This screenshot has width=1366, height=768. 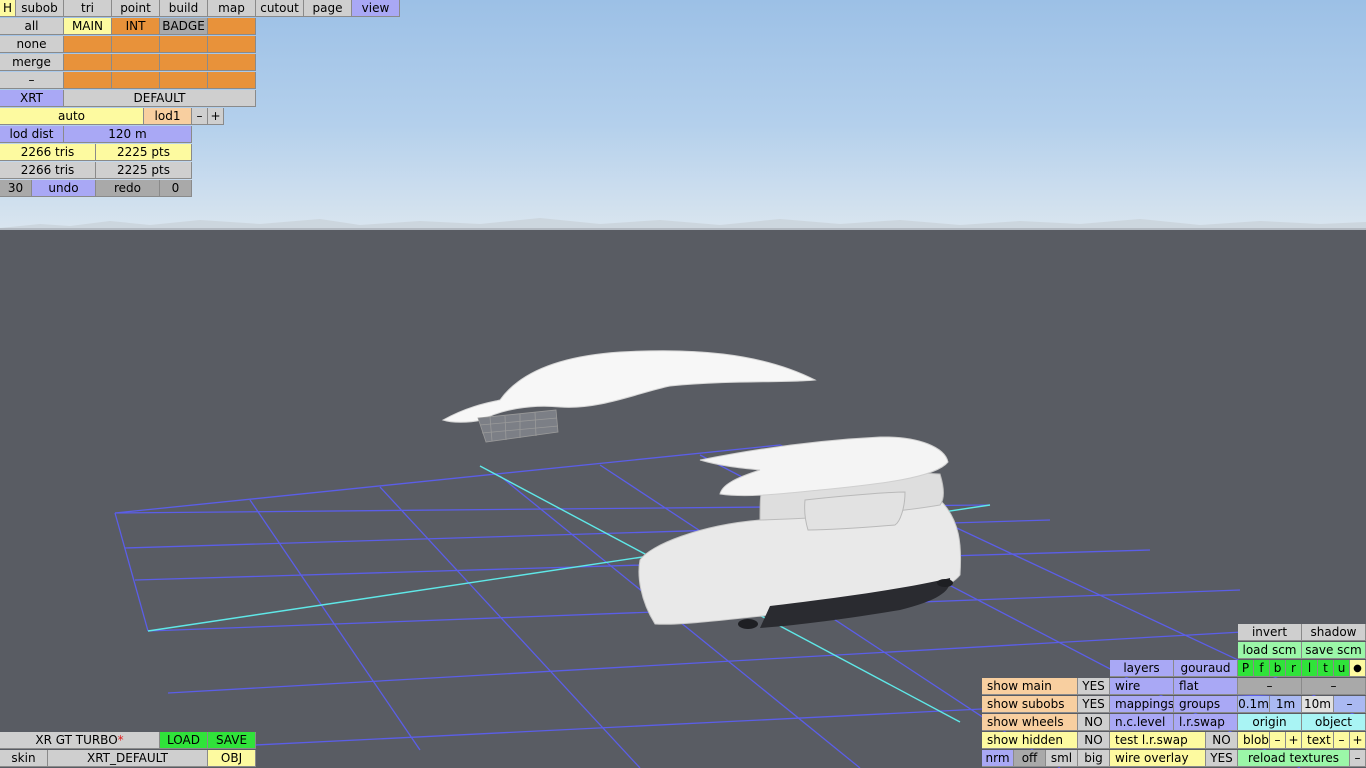 What do you see at coordinates (1358, 740) in the screenshot?
I see `text-plus-button: +` at bounding box center [1358, 740].